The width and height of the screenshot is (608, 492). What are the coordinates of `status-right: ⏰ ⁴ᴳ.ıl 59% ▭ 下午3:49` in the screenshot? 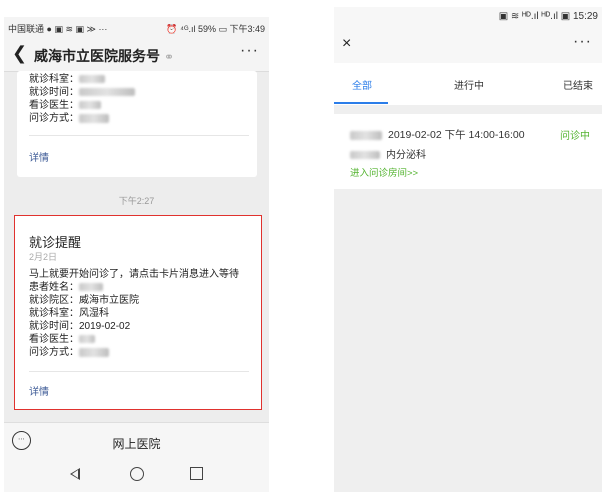 It's located at (215, 29).